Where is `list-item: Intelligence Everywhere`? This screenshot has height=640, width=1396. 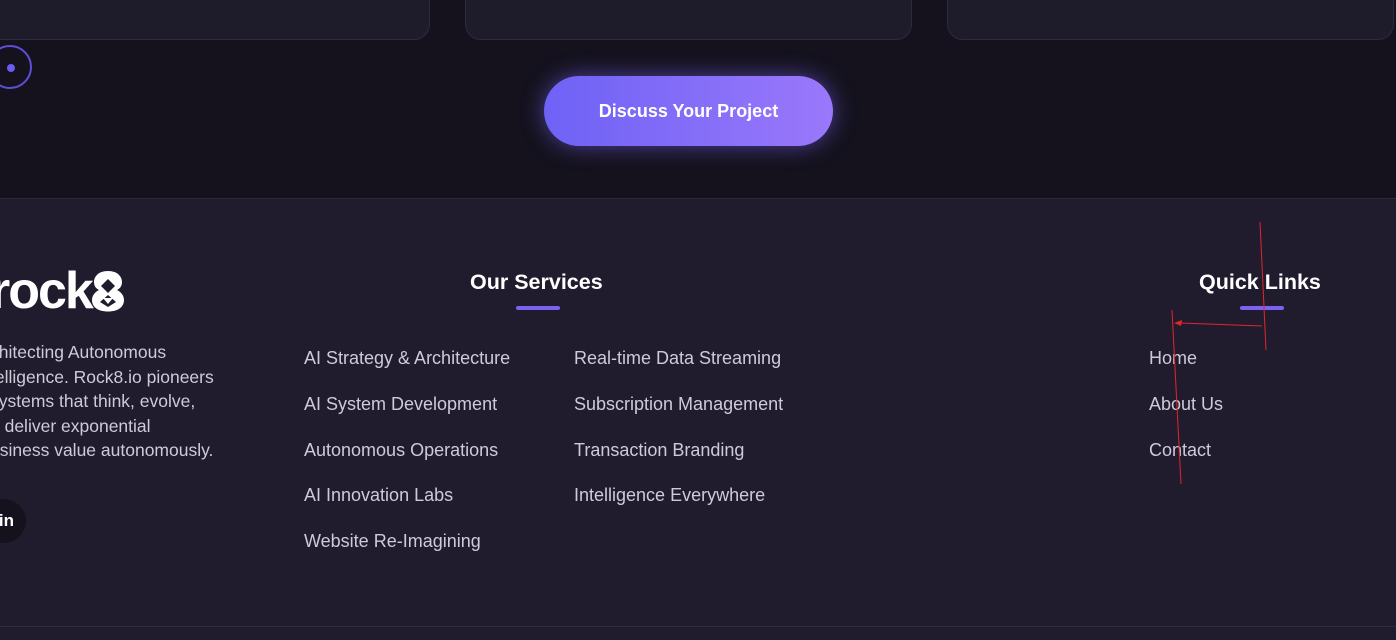
list-item: Intelligence Everywhere is located at coordinates (678, 496).